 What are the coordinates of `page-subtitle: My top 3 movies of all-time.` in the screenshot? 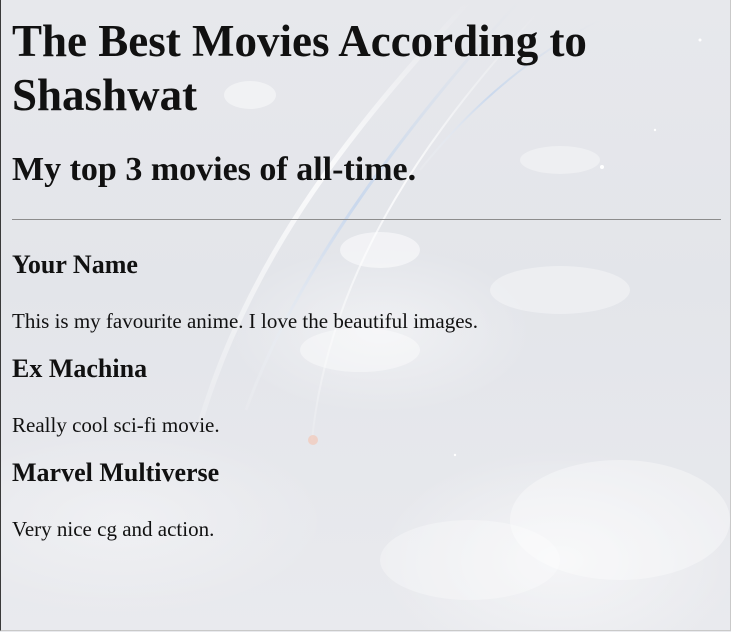 It's located at (214, 169).